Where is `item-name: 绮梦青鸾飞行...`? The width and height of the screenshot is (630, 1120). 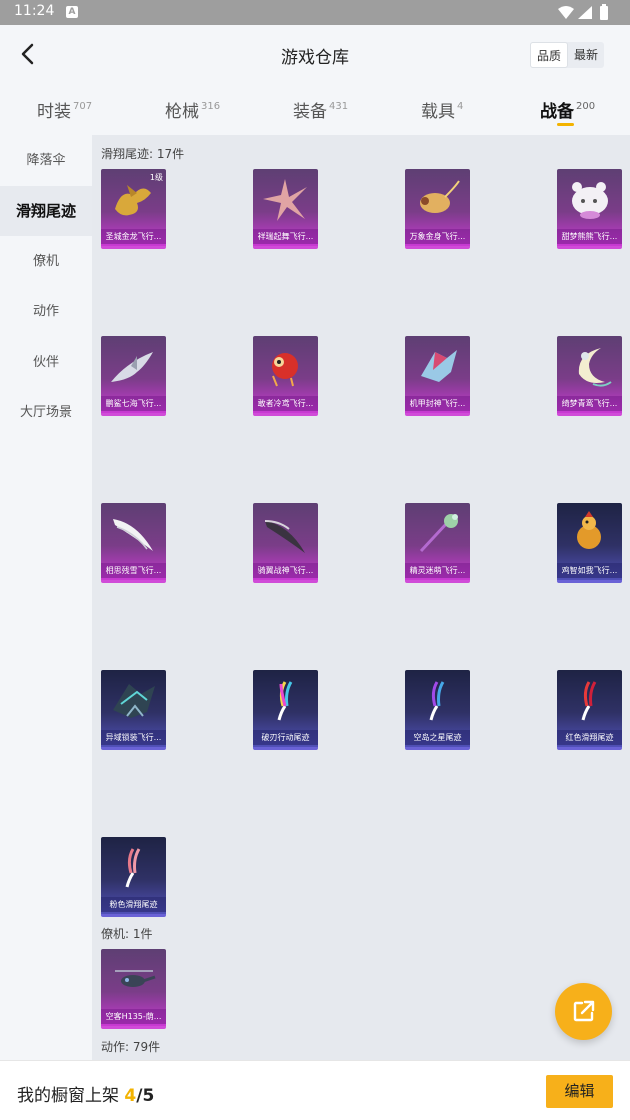 item-name: 绮梦青鸾飞行... is located at coordinates (589, 403).